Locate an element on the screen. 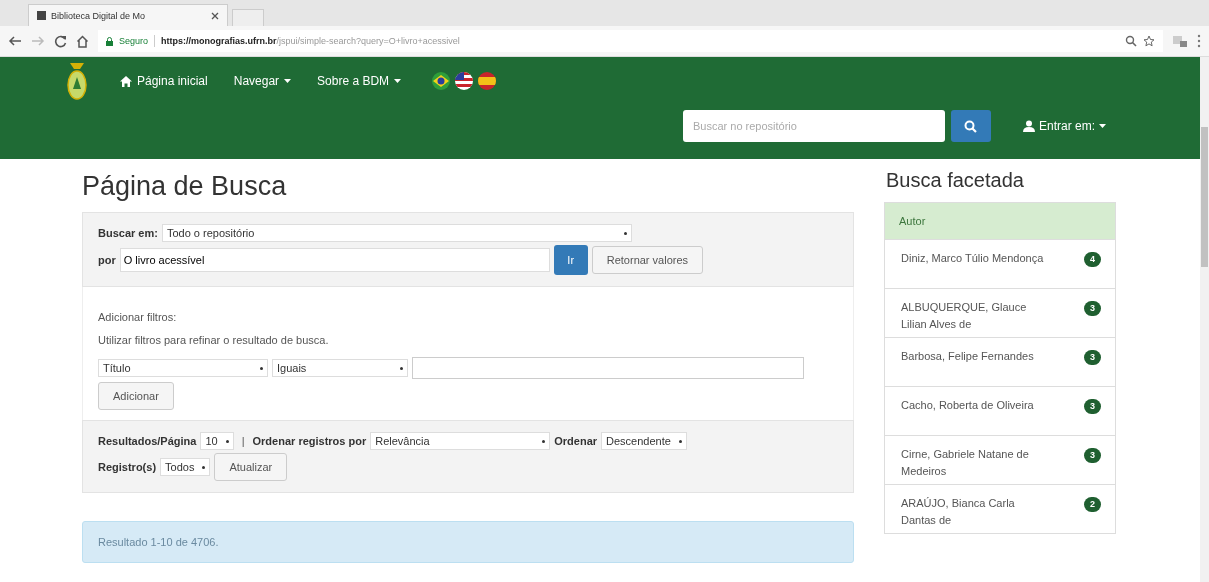  page-title: Página de Busca is located at coordinates (185, 186).